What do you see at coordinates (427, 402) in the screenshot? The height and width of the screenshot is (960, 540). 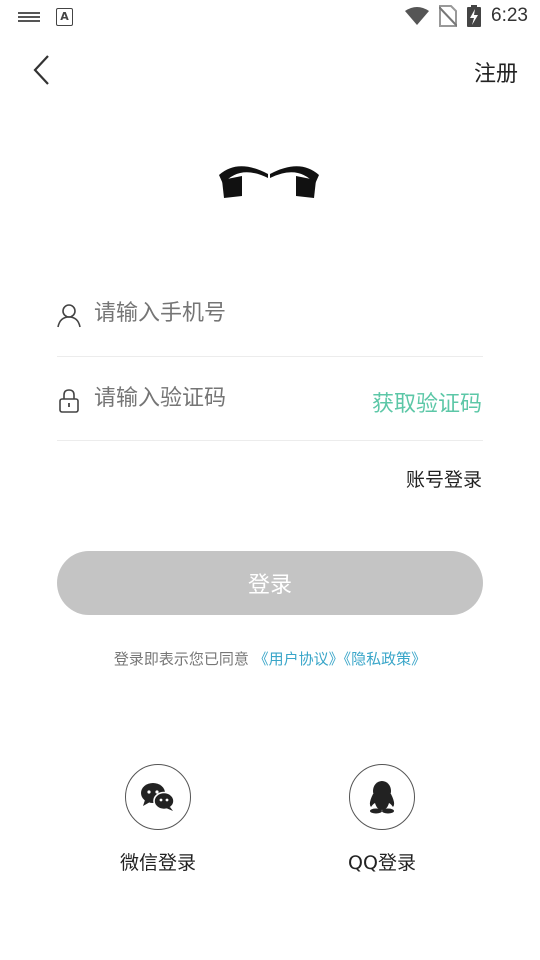 I see `get-code-button: 获取验证码` at bounding box center [427, 402].